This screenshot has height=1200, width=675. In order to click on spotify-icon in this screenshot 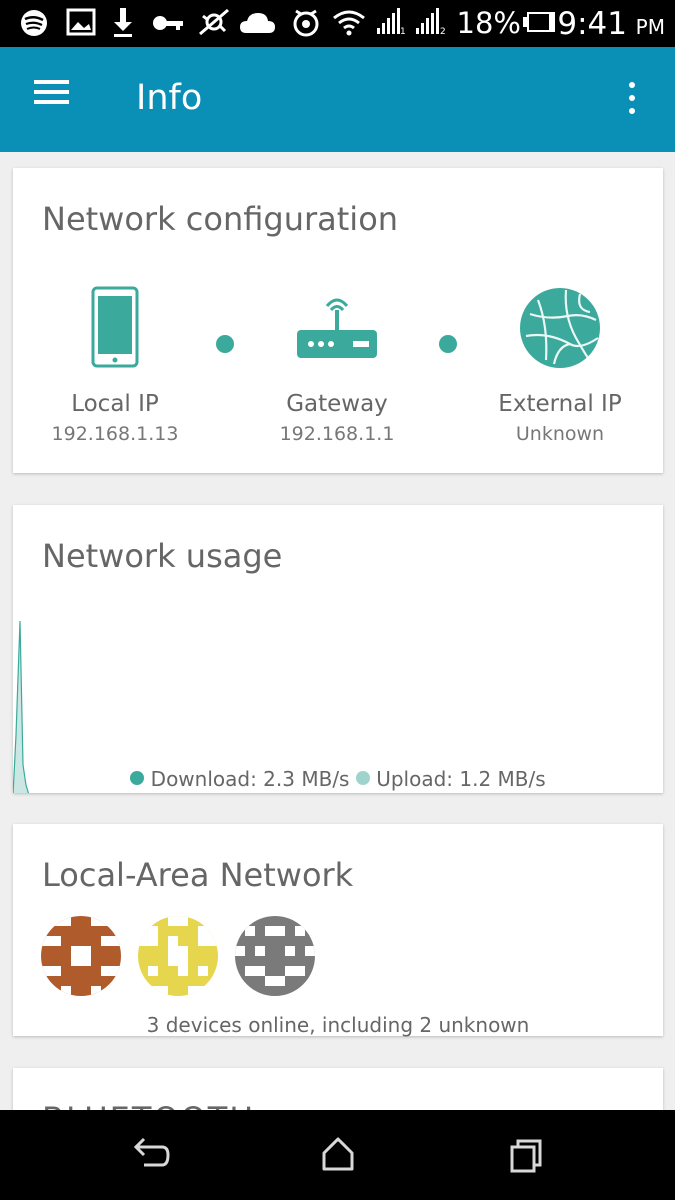, I will do `click(34, 23)`.